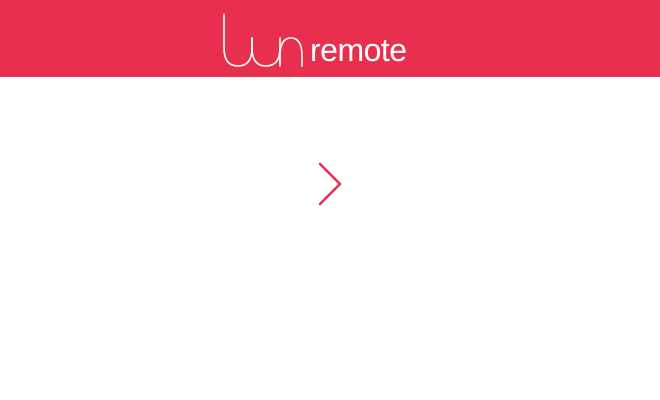 The image size is (660, 400). I want to click on chevron-right-icon, so click(330, 184).